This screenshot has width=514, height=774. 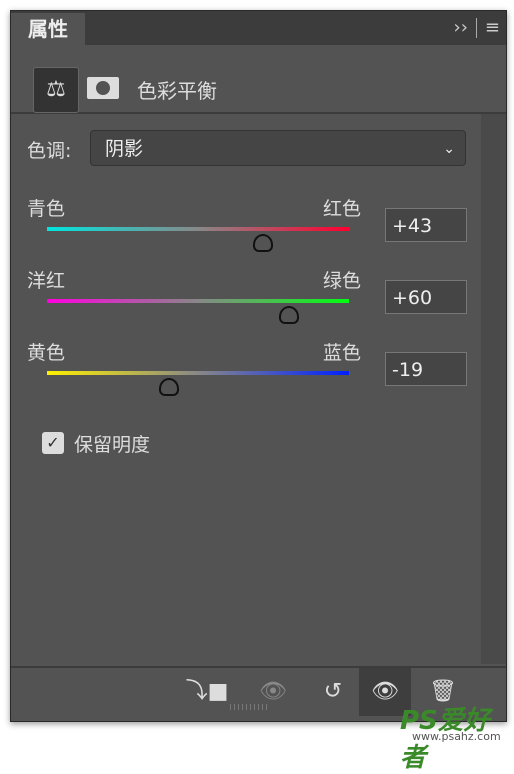 What do you see at coordinates (493, 389) in the screenshot?
I see `scrollbar` at bounding box center [493, 389].